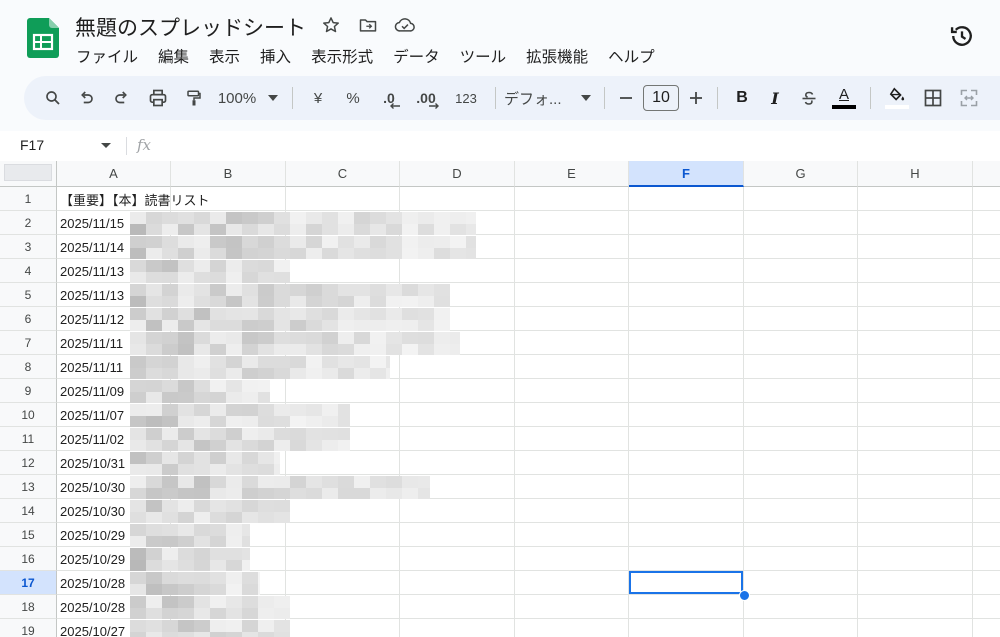 This screenshot has width=1000, height=637. What do you see at coordinates (28, 487) in the screenshot?
I see `row-header-13: 13` at bounding box center [28, 487].